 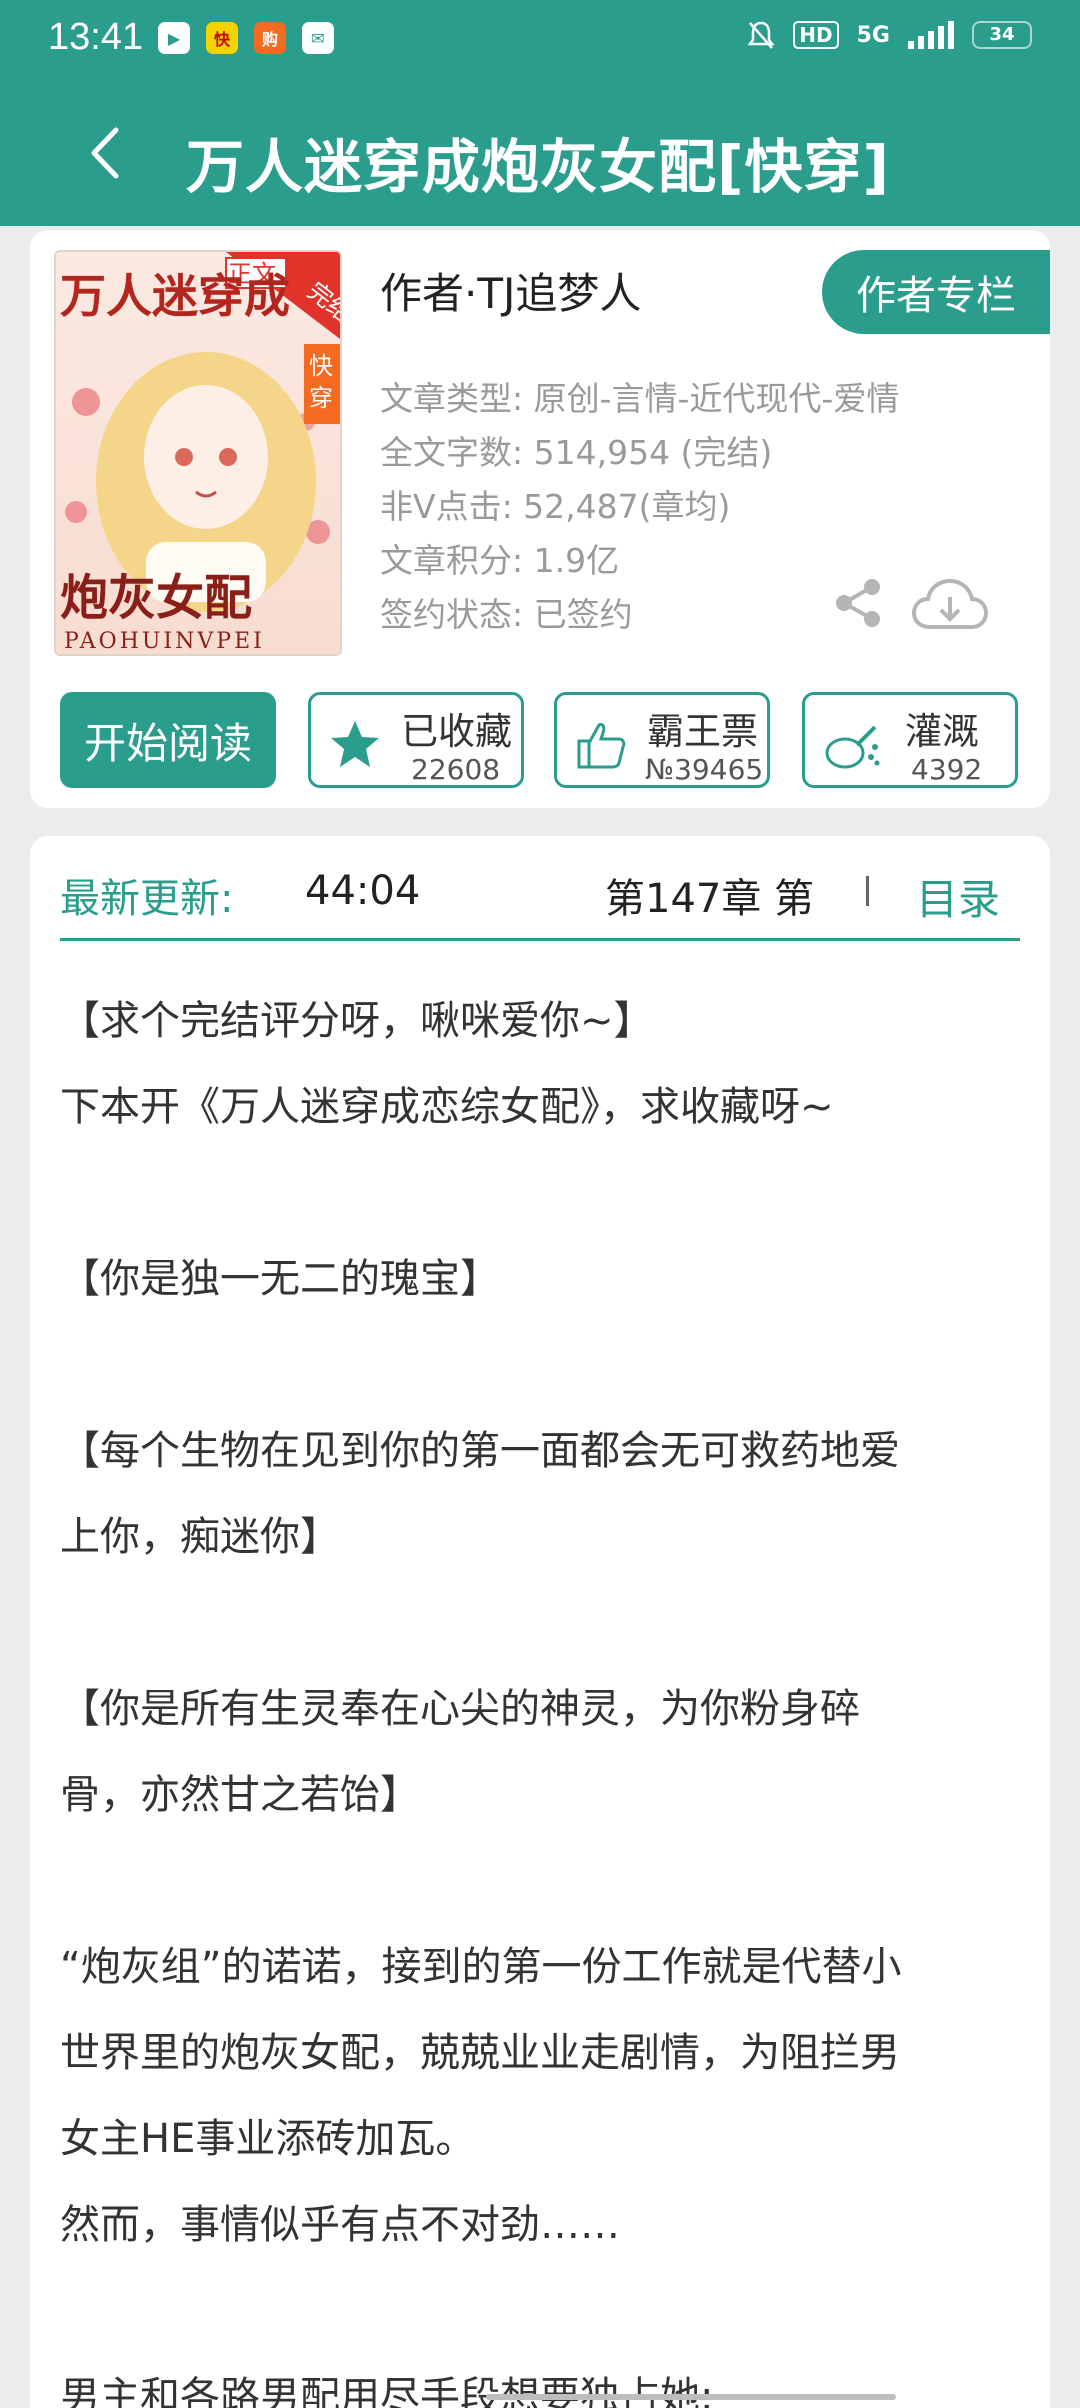 What do you see at coordinates (355, 744) in the screenshot?
I see `star-icon` at bounding box center [355, 744].